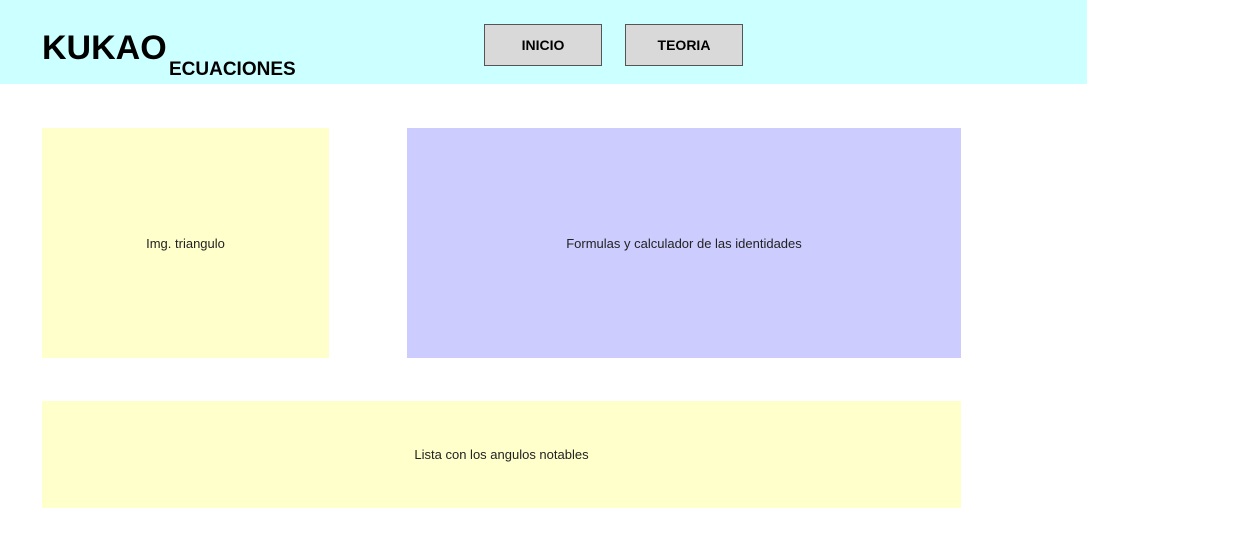  Describe the element at coordinates (684, 45) in the screenshot. I see `teoria-button: TEORIA` at that location.